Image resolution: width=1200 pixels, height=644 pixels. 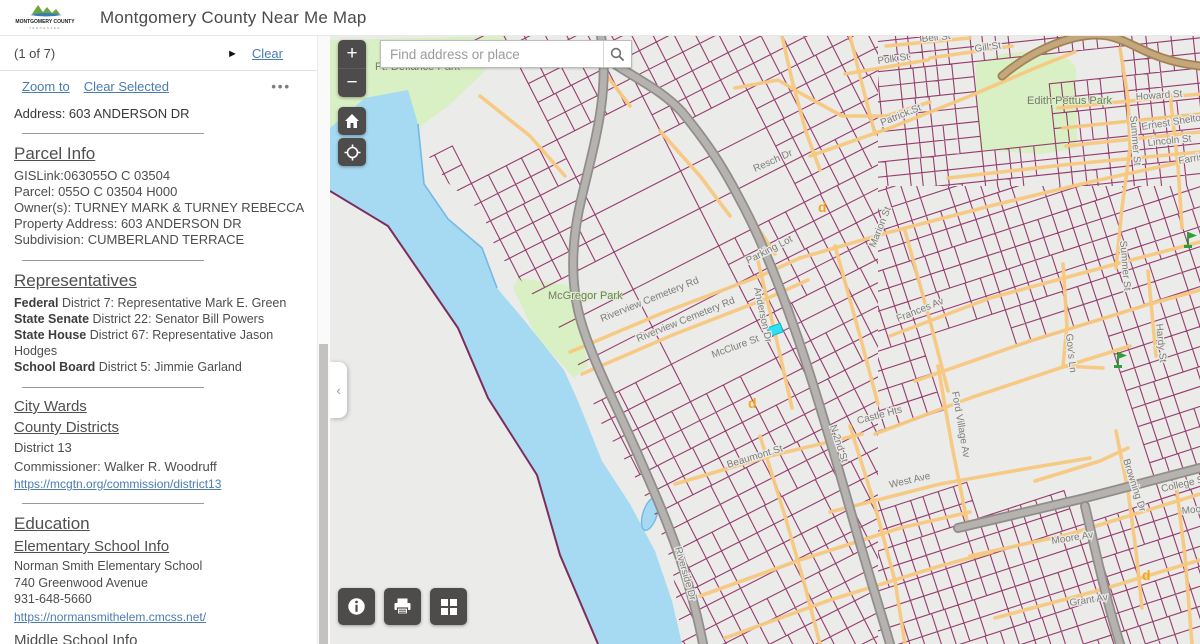 I want to click on parcel-info-line: Owner(s): TURNEY MARK & TURNEY REBECCA, so click(x=159, y=207).